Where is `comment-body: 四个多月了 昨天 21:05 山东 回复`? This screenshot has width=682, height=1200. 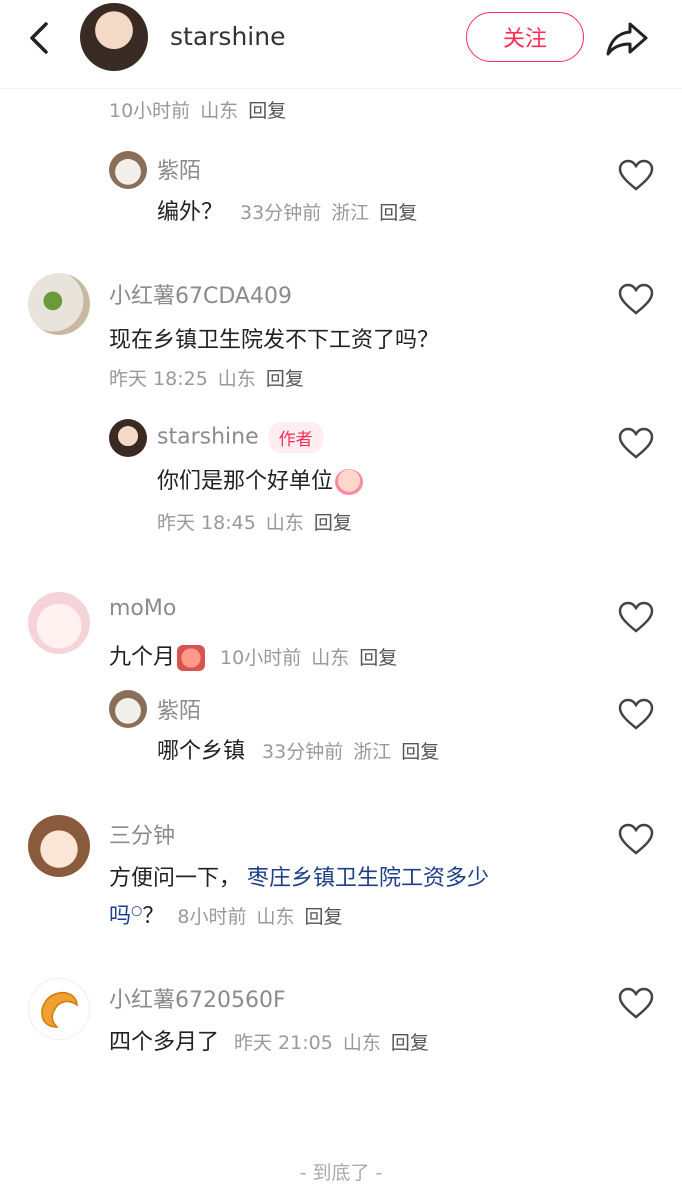
comment-body: 四个多月了 昨天 21:05 山东 回复 is located at coordinates (269, 1040).